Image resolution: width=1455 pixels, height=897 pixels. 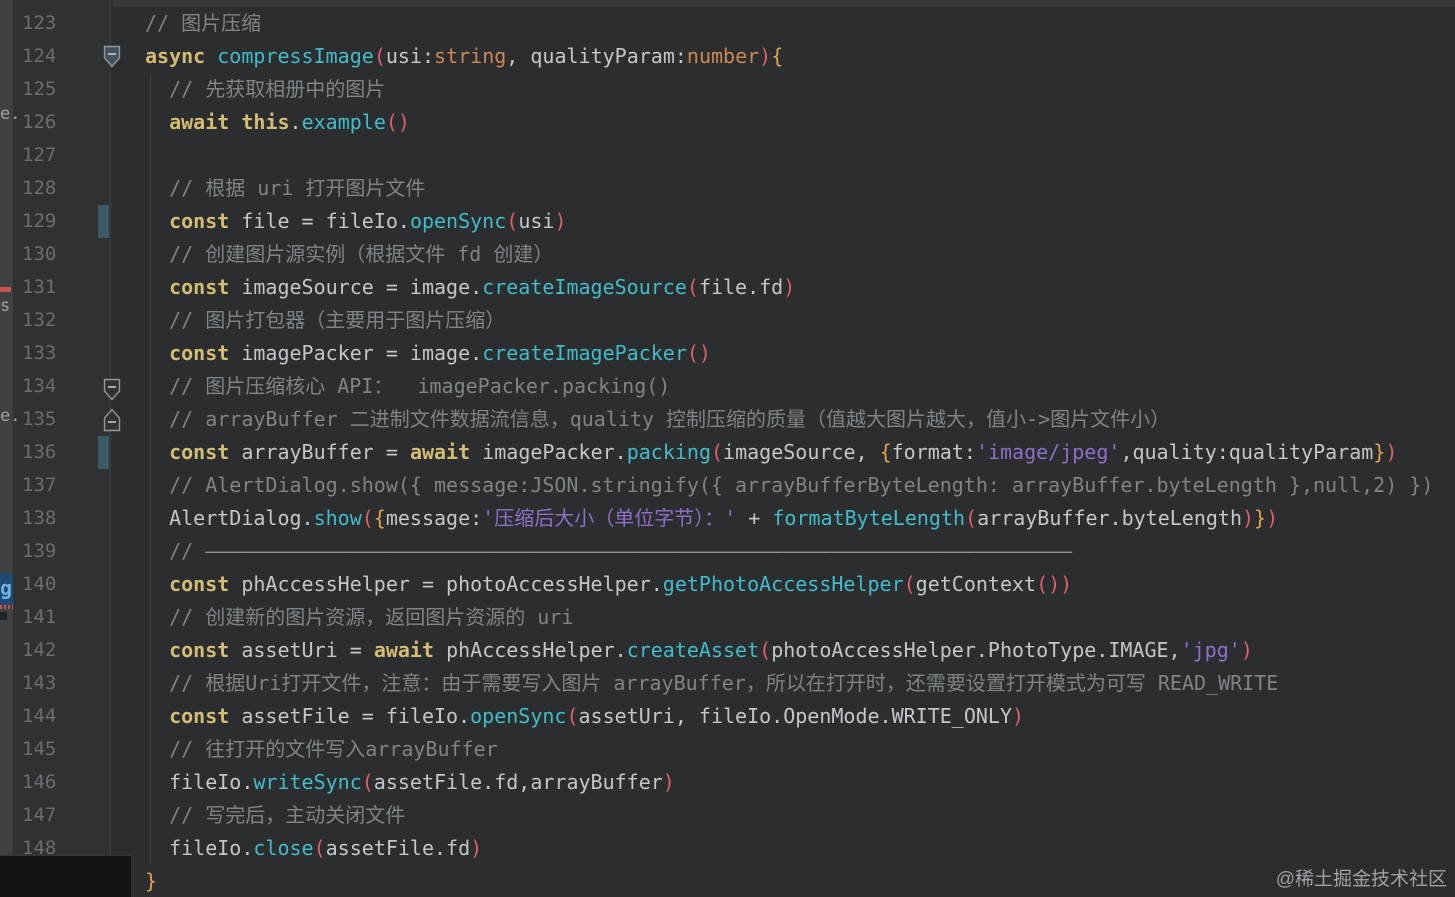 What do you see at coordinates (39, 155) in the screenshot?
I see `line-number: 127` at bounding box center [39, 155].